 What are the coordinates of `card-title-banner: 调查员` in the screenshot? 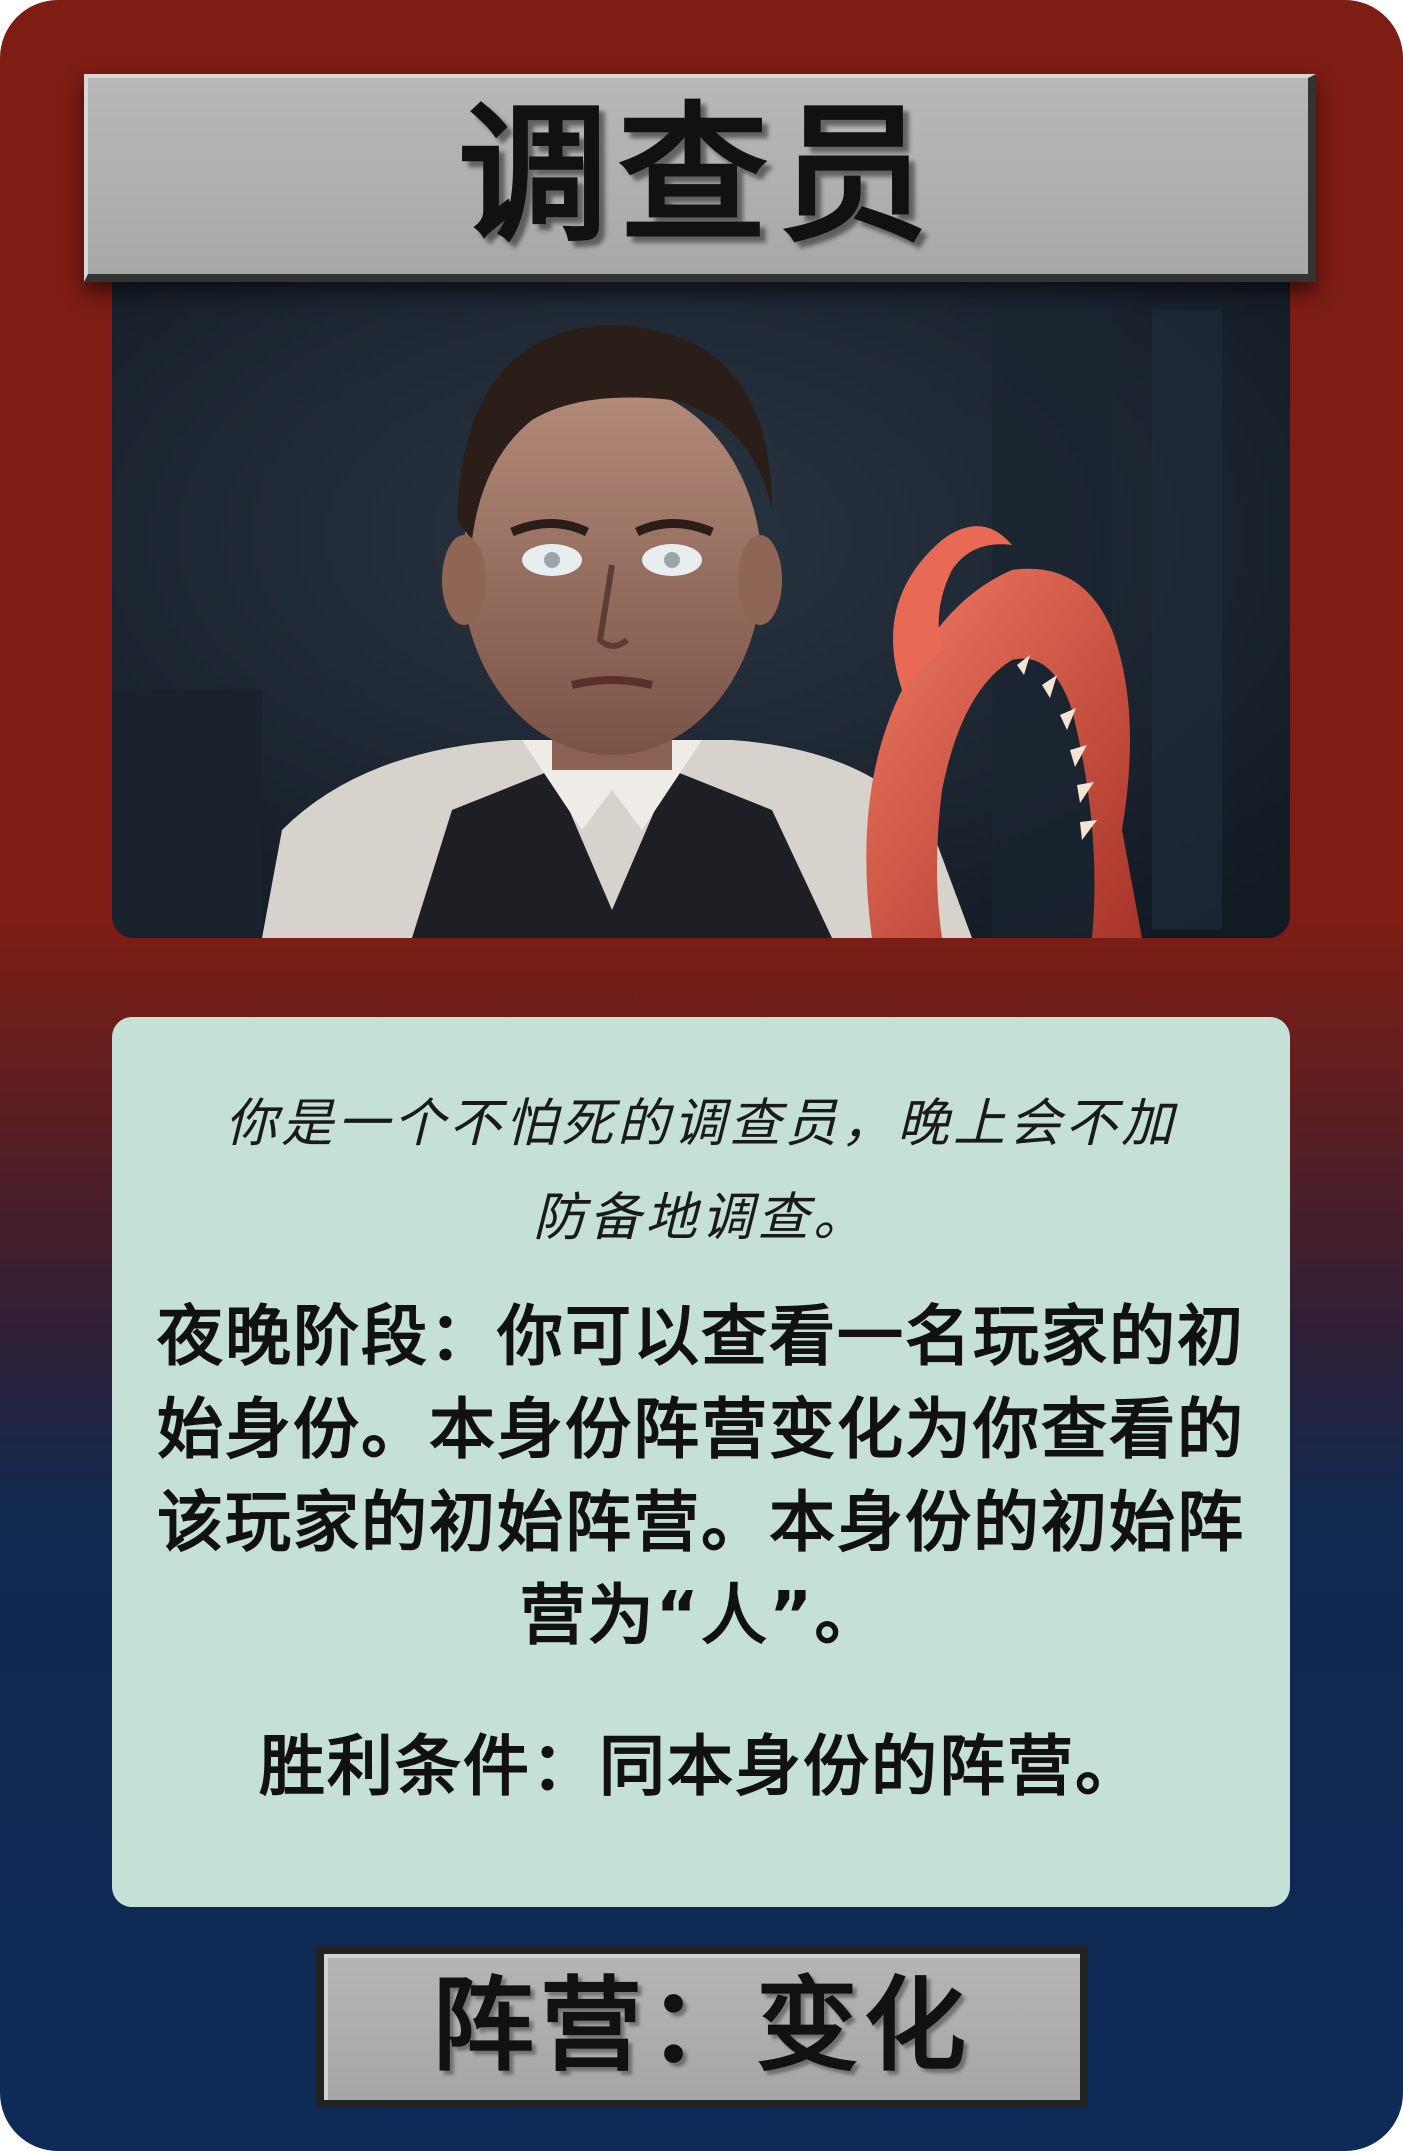 It's located at (700, 178).